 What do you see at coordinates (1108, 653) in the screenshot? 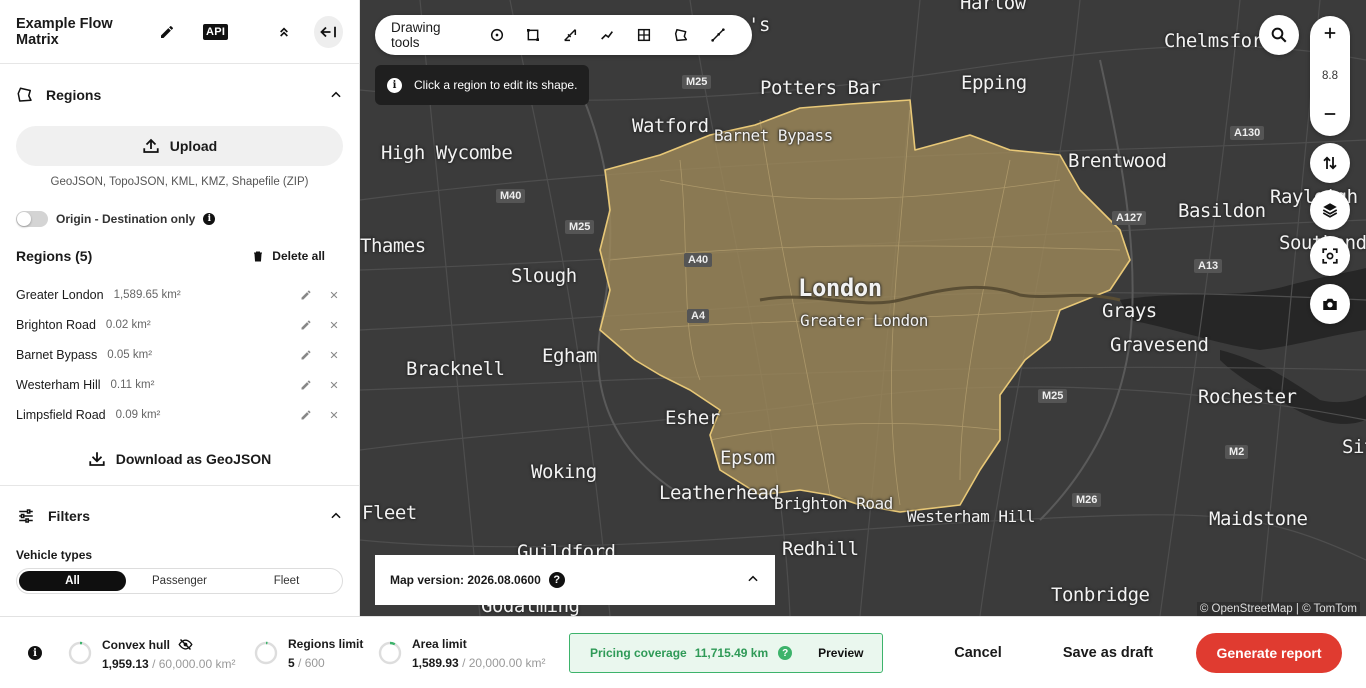
I see `save-draft-button: Save as draft` at bounding box center [1108, 653].